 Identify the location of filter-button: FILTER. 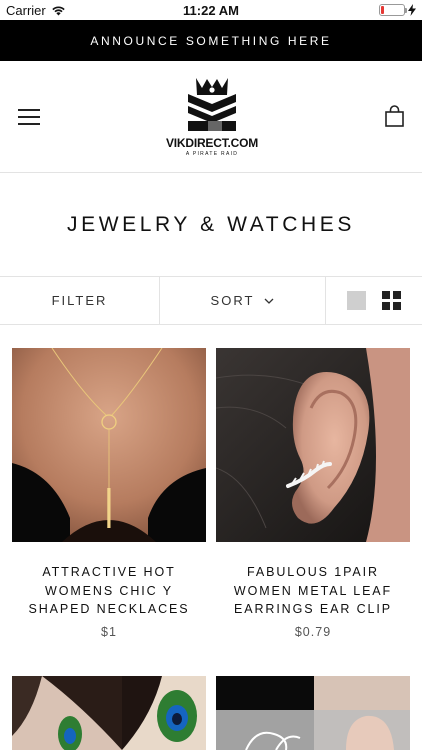
(80, 300).